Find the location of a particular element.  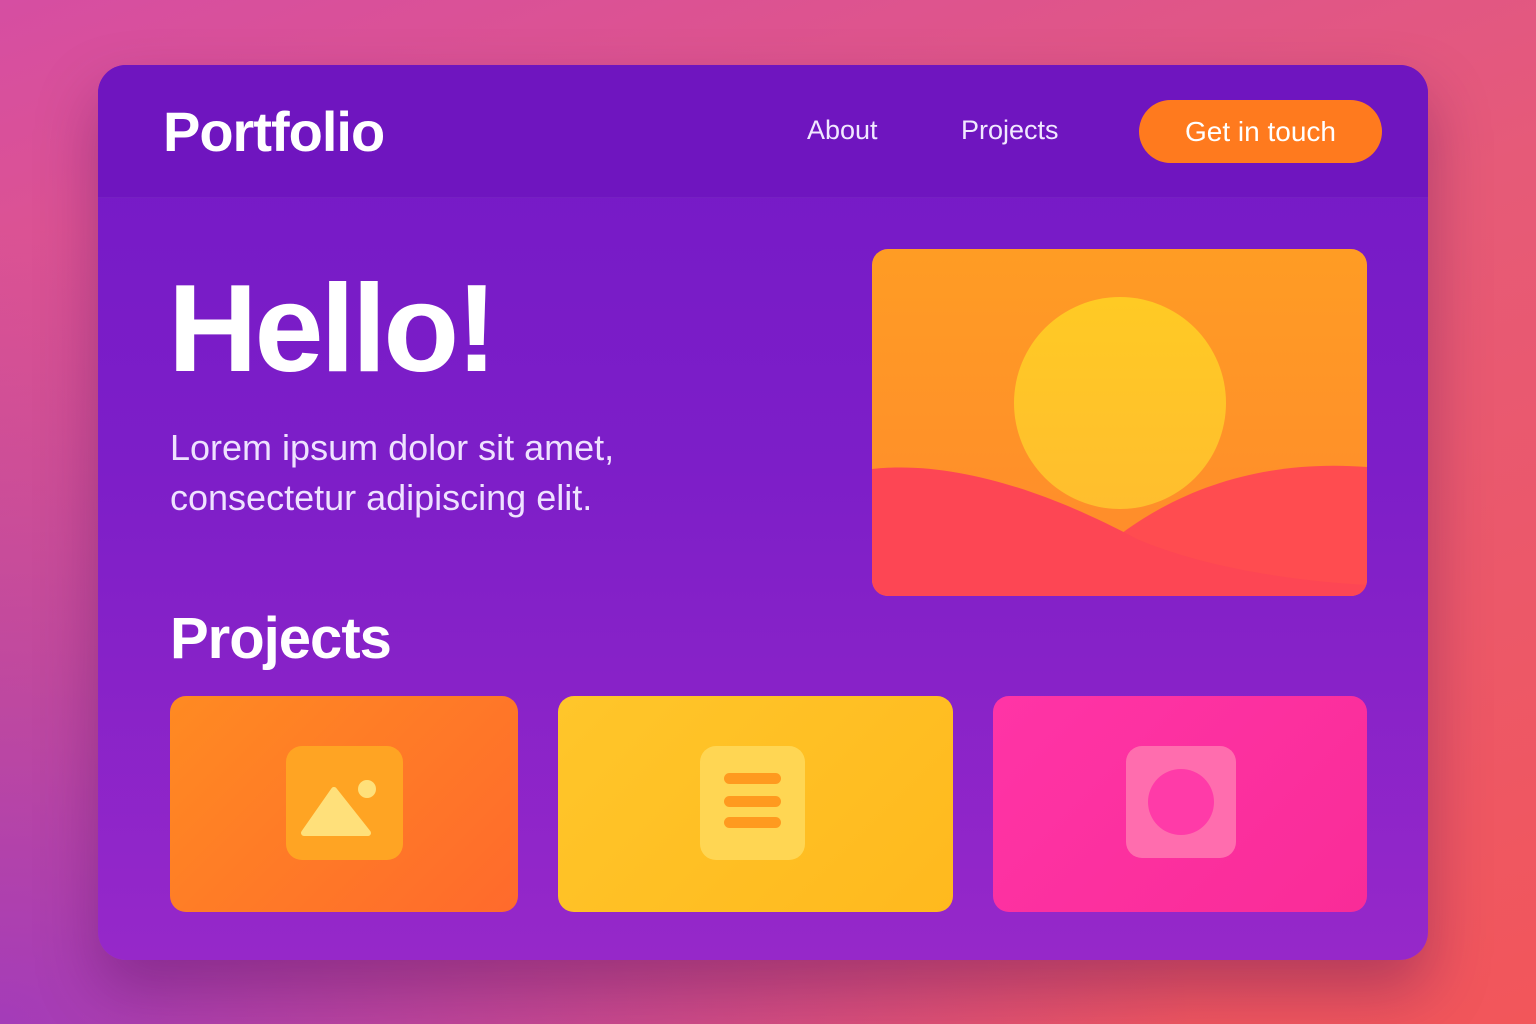

hero-title: Hello! is located at coordinates (332, 329).